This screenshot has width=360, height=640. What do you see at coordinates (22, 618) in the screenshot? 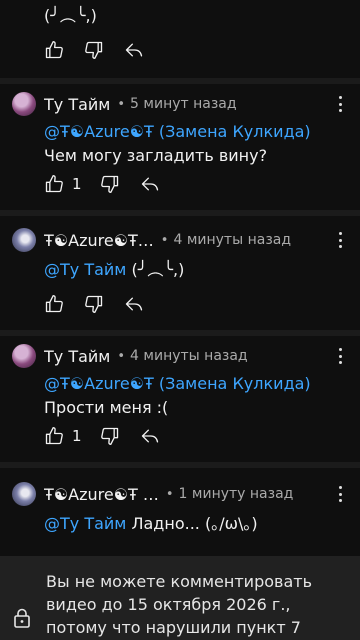
I see `lock-icon` at bounding box center [22, 618].